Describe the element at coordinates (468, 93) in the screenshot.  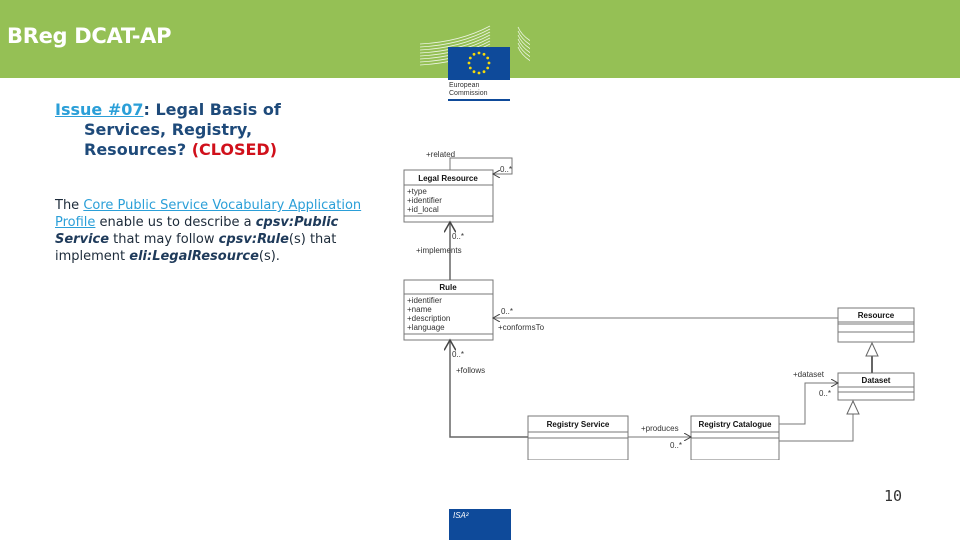
I see `ec-logo-line2: Commission` at that location.